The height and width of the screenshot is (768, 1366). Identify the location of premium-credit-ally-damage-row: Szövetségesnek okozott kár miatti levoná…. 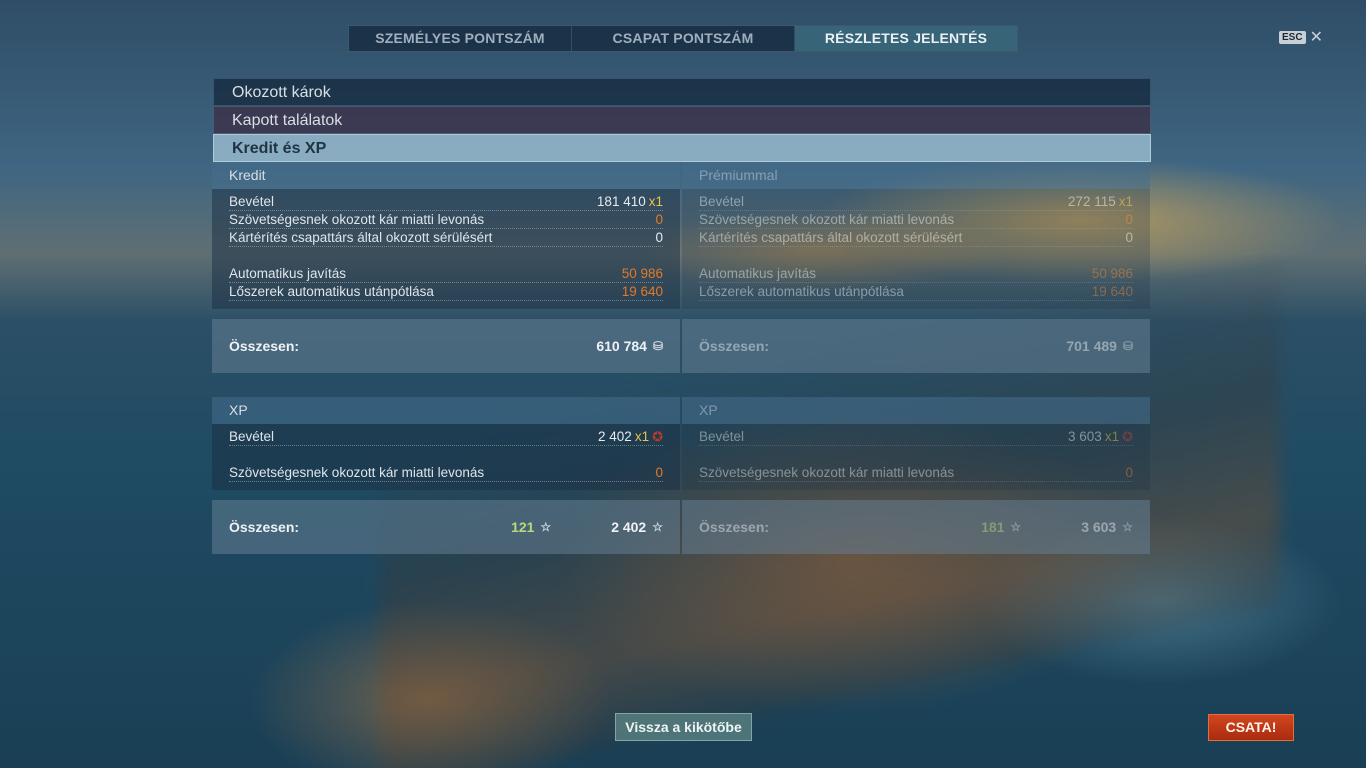
(916, 220).